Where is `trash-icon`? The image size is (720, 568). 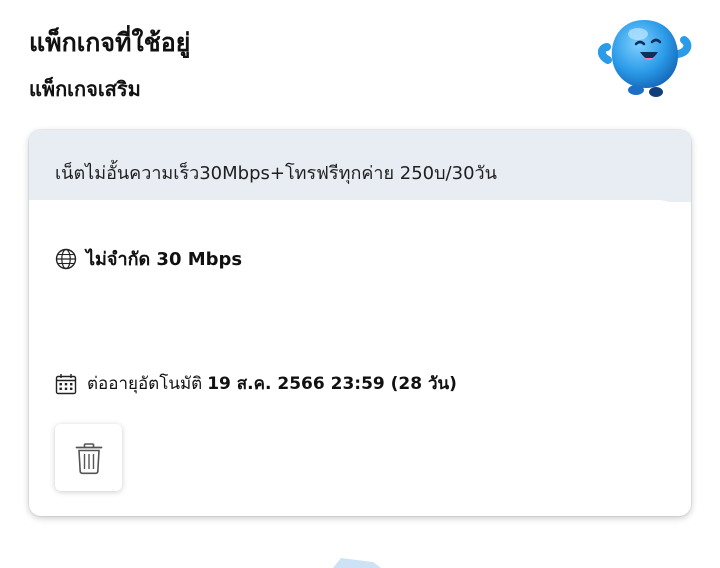
trash-icon is located at coordinates (88, 458).